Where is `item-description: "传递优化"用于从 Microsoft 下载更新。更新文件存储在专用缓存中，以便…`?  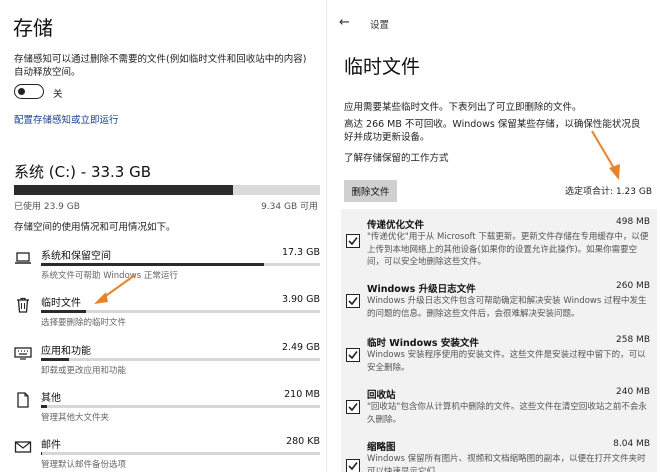 item-description: "传递优化"用于从 Microsoft 下载更新。更新文件存储在专用缓存中，以便… is located at coordinates (508, 249).